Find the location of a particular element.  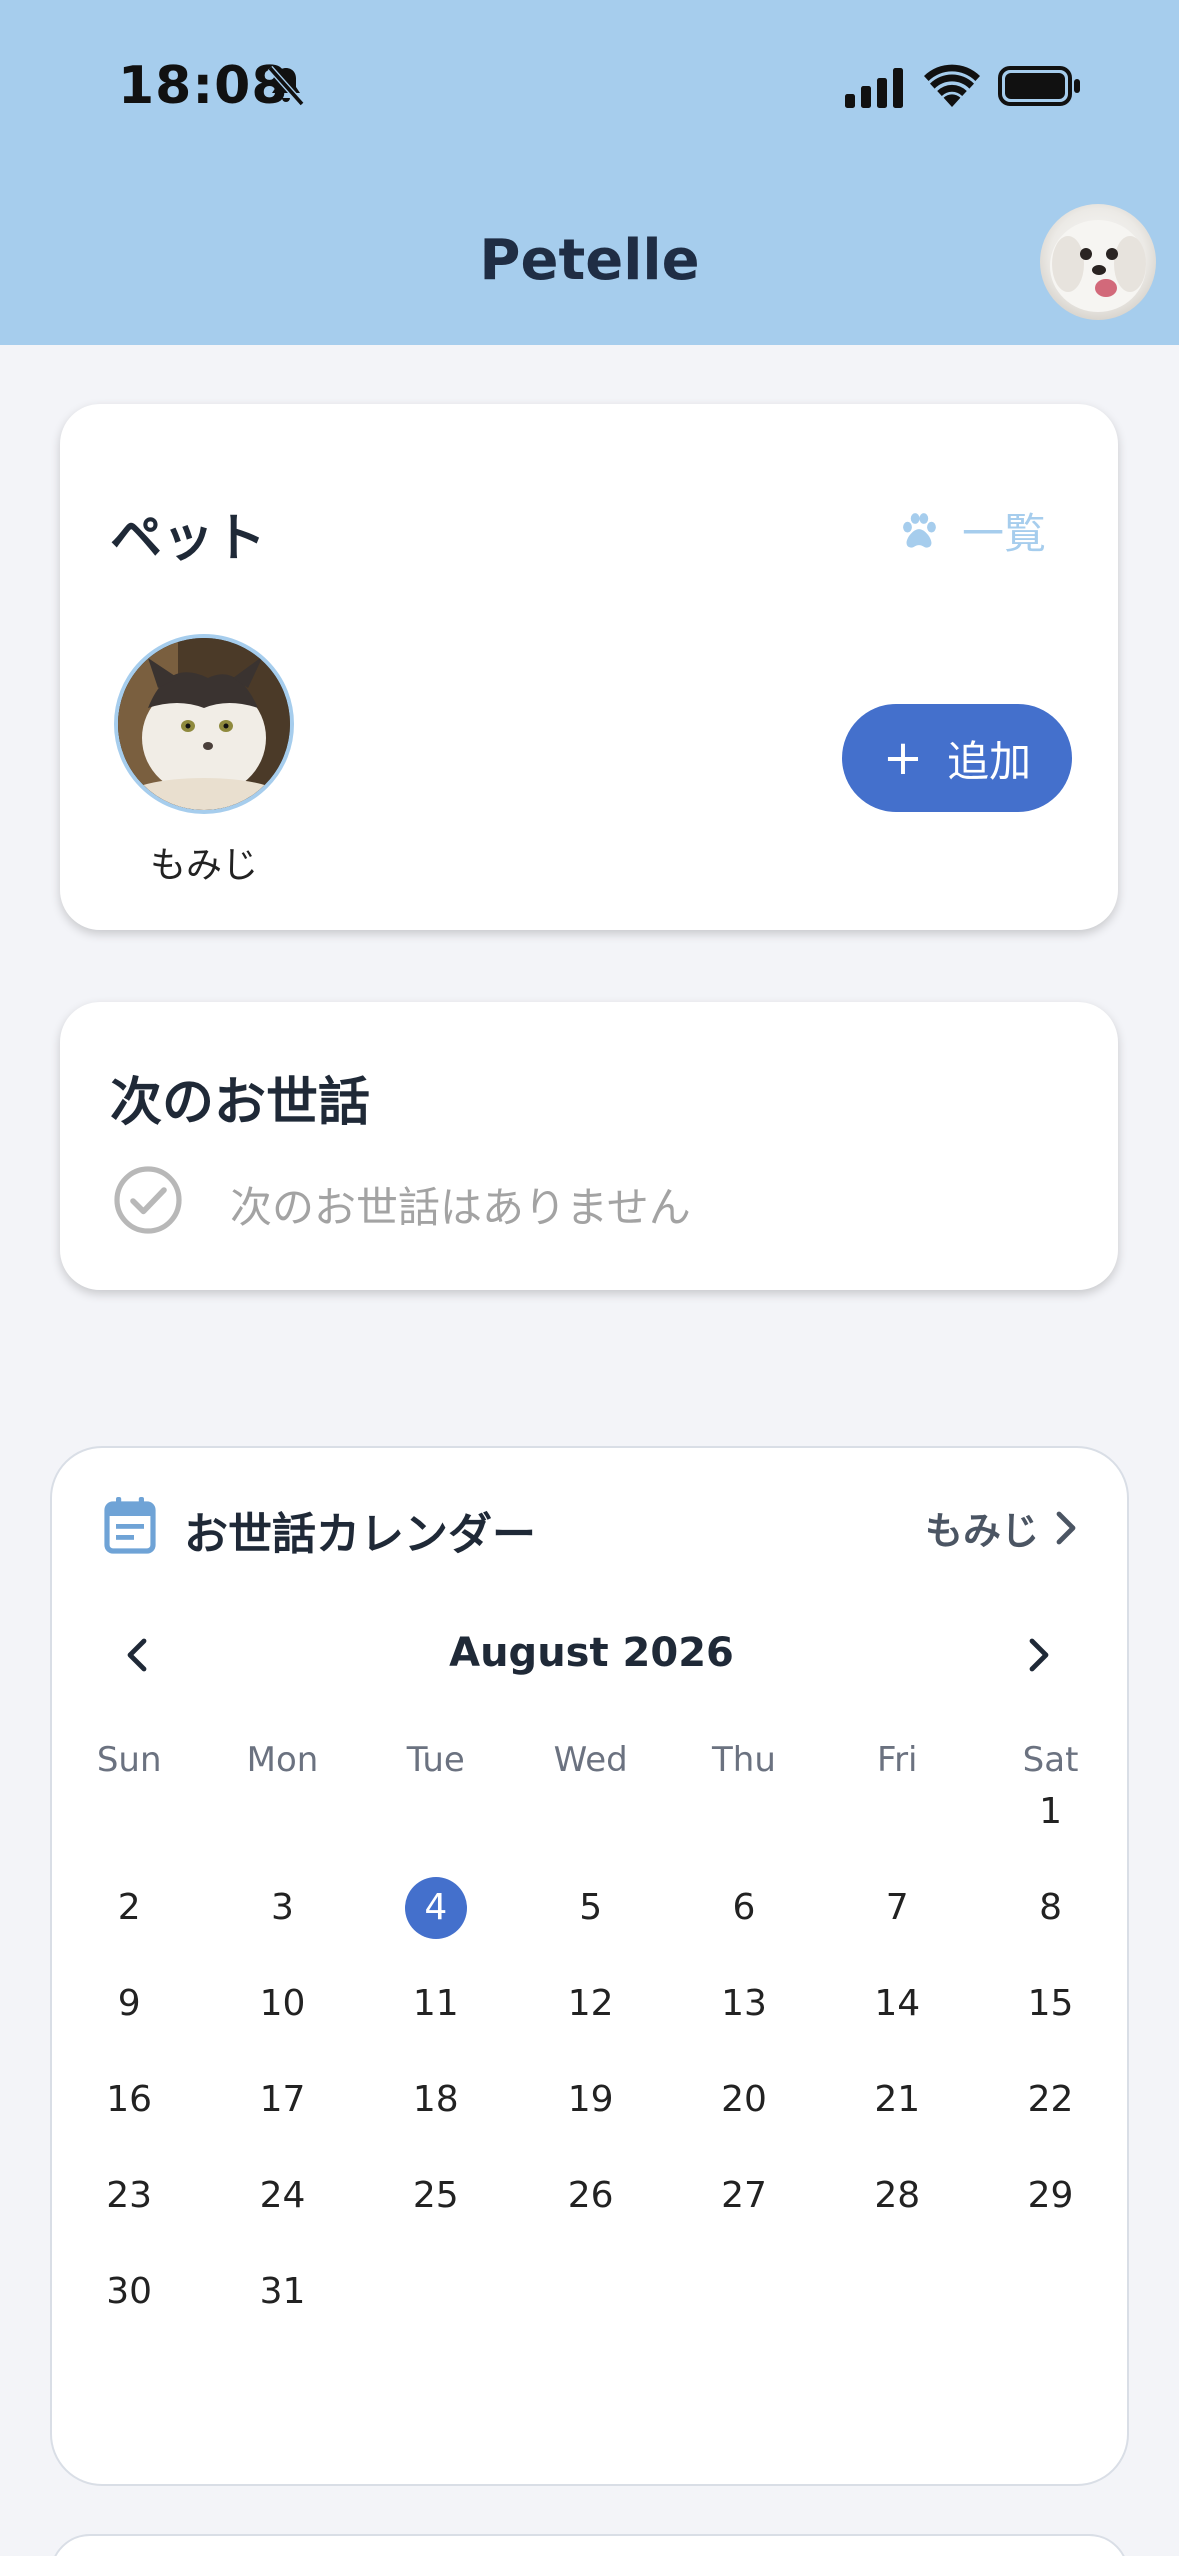

battery-icon is located at coordinates (1039, 86).